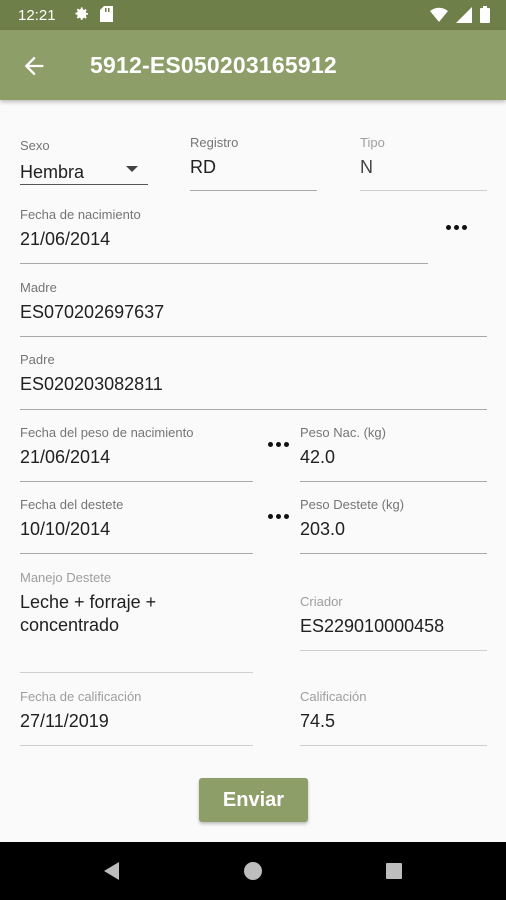 Image resolution: width=506 pixels, height=900 pixels. Describe the element at coordinates (136, 672) in the screenshot. I see `manejo-destete-underline` at that location.